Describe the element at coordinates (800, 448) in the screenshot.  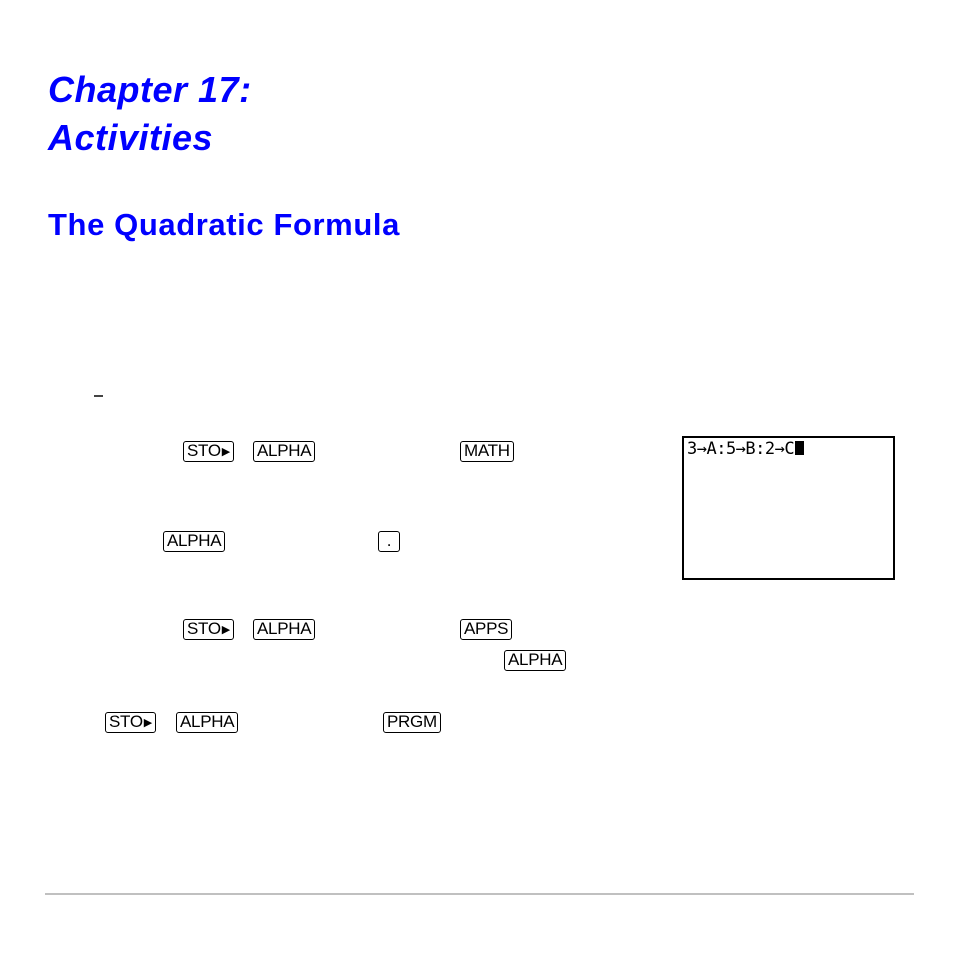
I see `cursor` at that location.